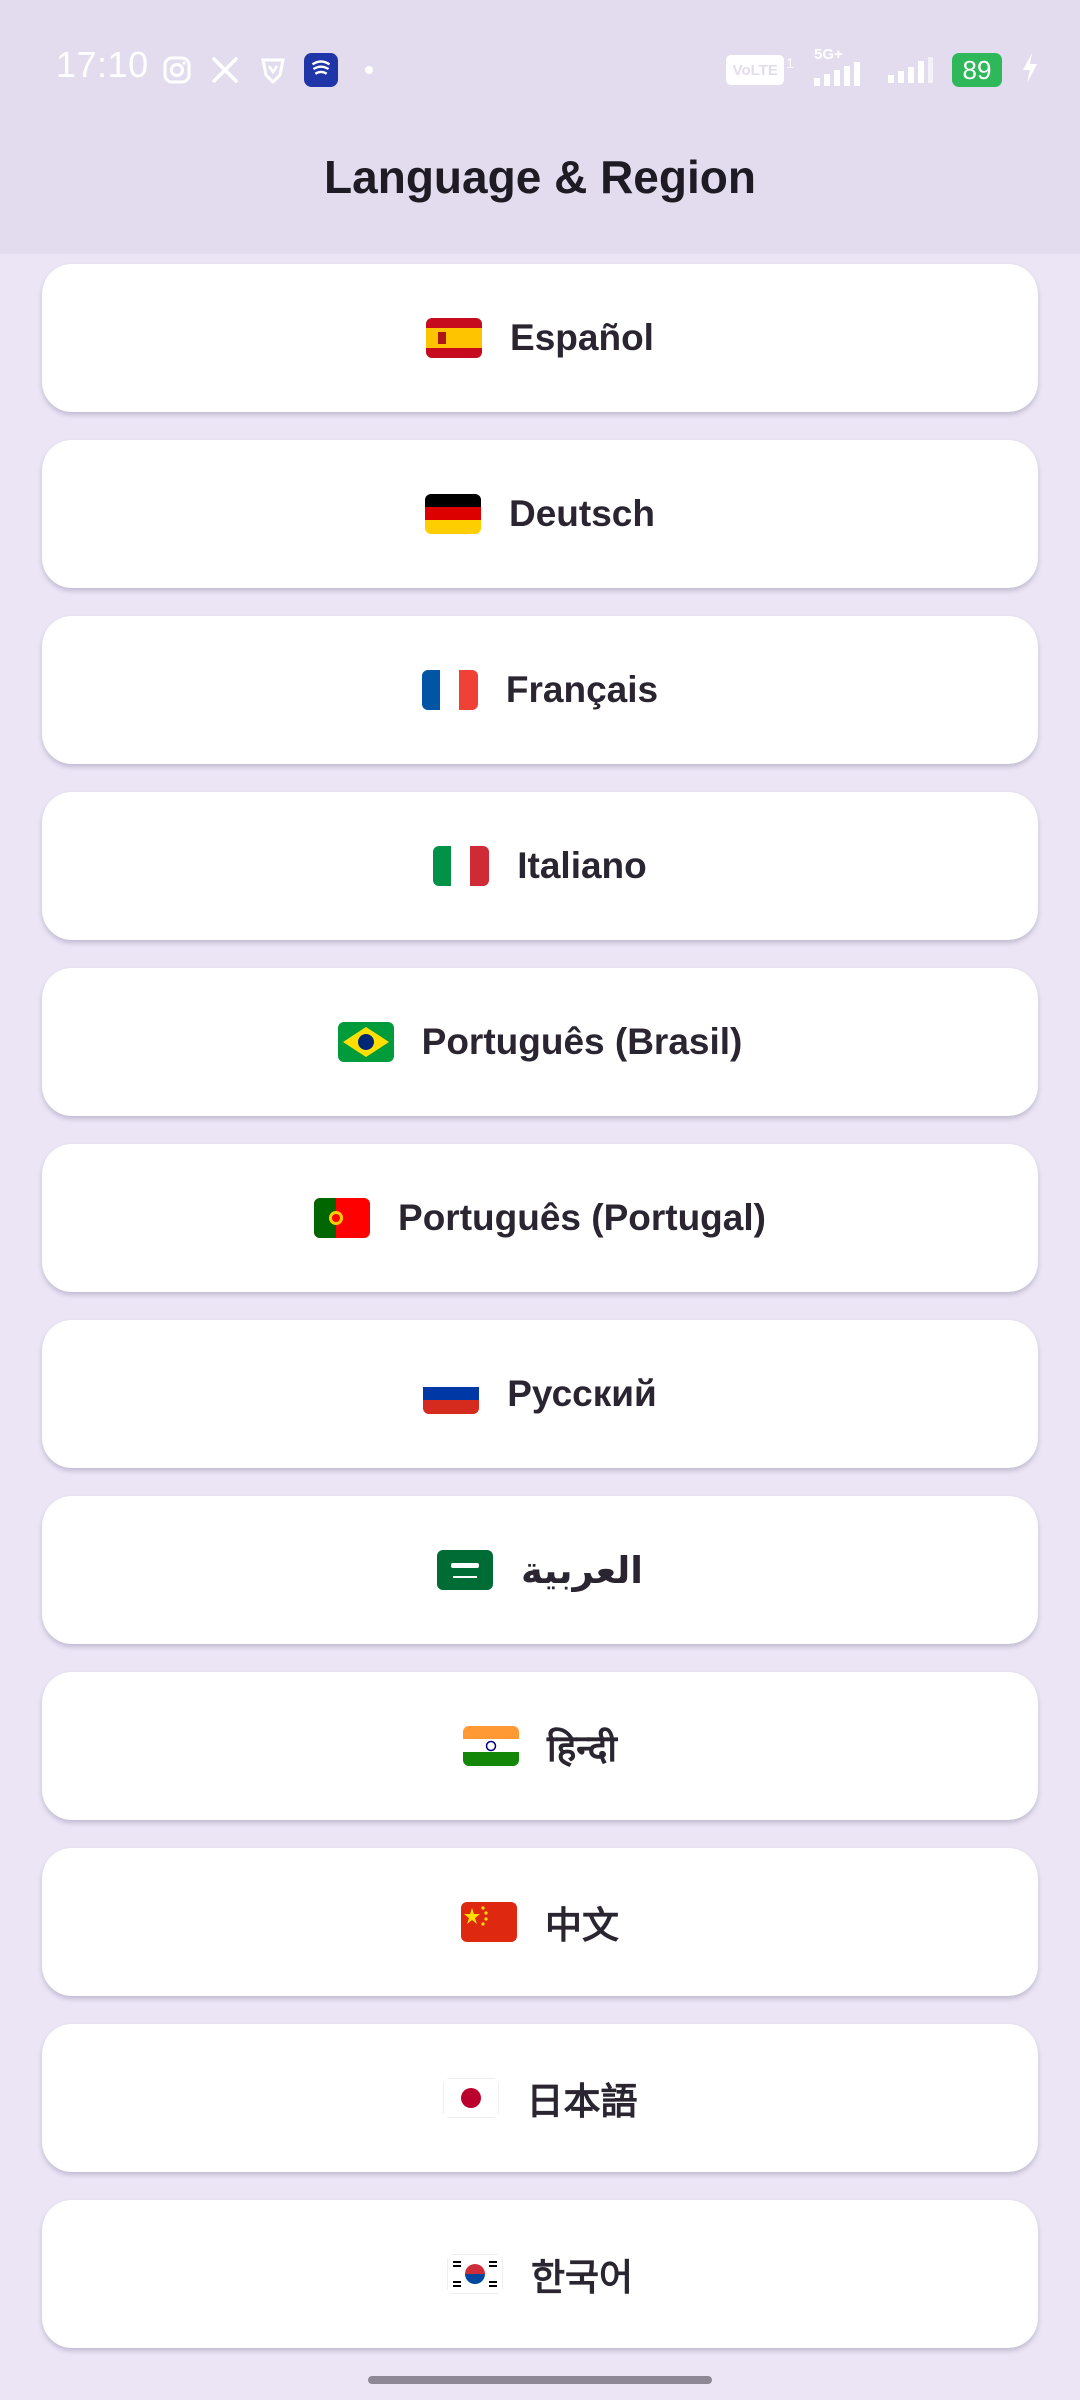 This screenshot has height=2400, width=1080. What do you see at coordinates (582, 689) in the screenshot?
I see `language-label: Français` at bounding box center [582, 689].